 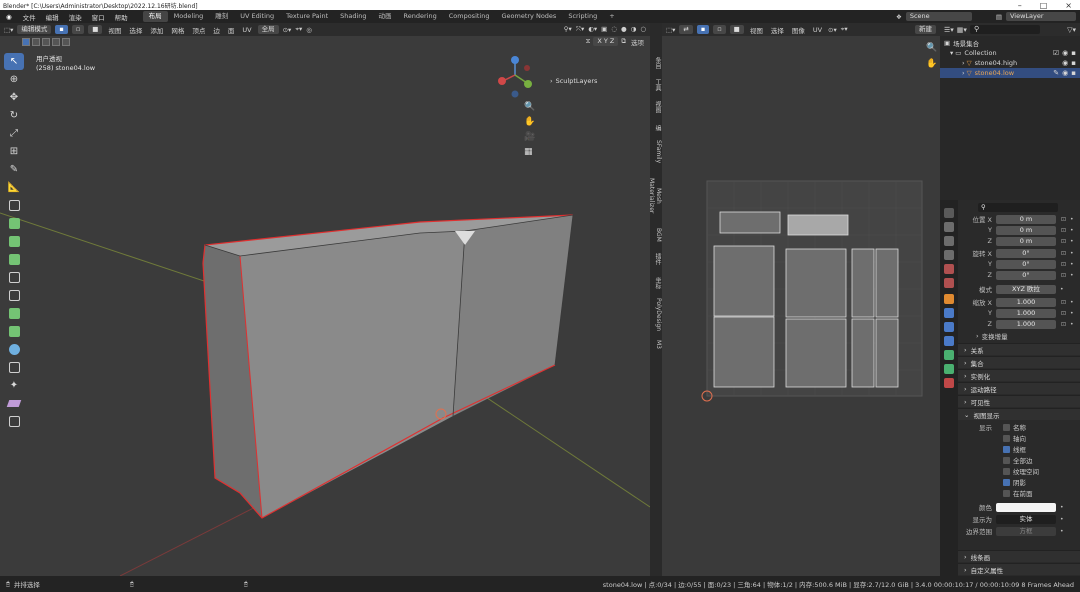 What do you see at coordinates (1026, 219) in the screenshot?
I see `location-x-field: 0 m` at bounding box center [1026, 219].